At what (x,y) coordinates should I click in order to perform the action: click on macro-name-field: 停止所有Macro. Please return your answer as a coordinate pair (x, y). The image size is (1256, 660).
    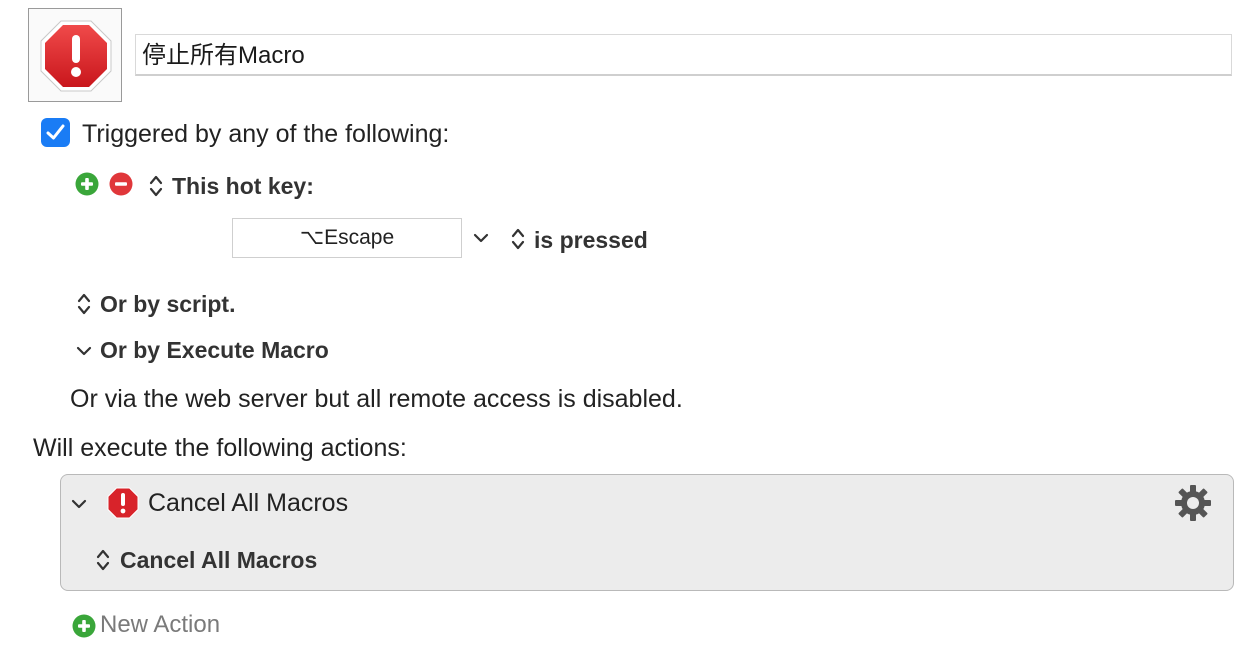
    Looking at the image, I should click on (683, 55).